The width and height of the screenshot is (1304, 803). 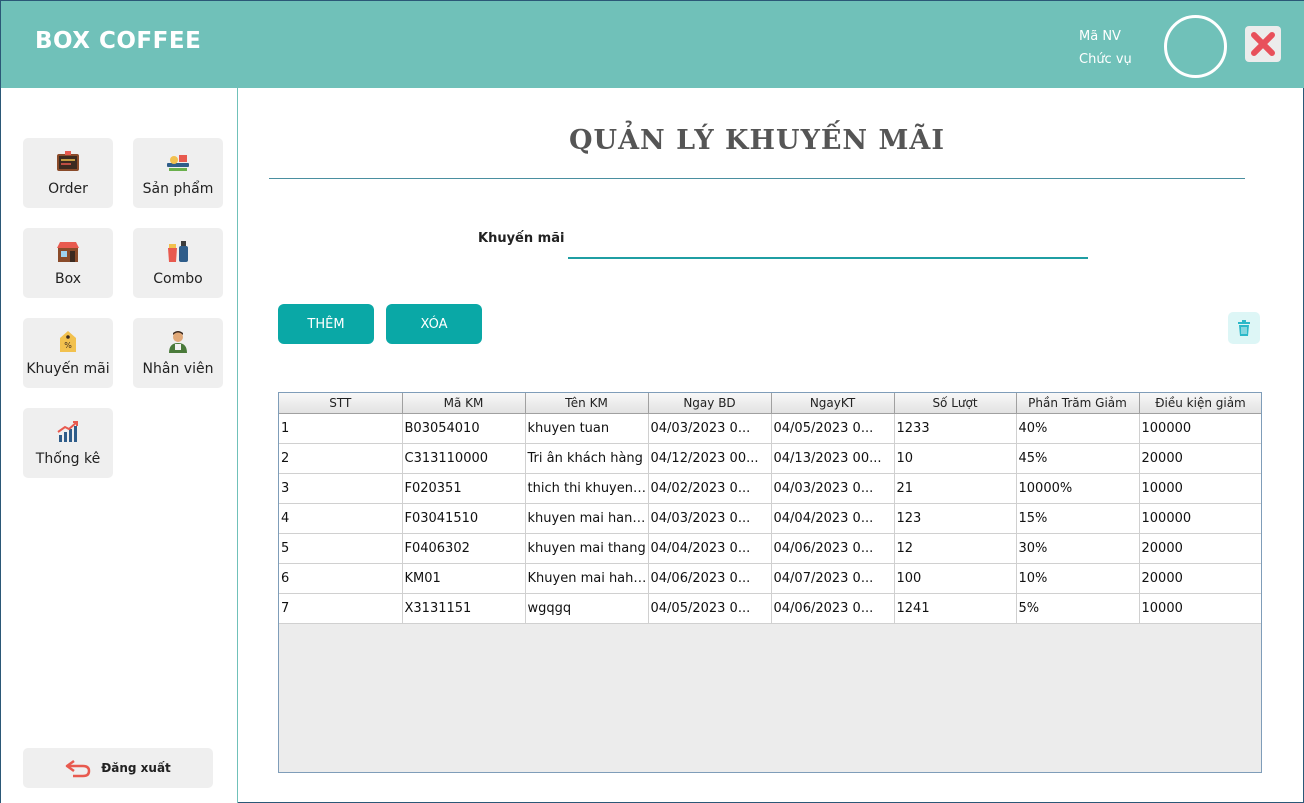 I want to click on promotion-input, so click(x=828, y=244).